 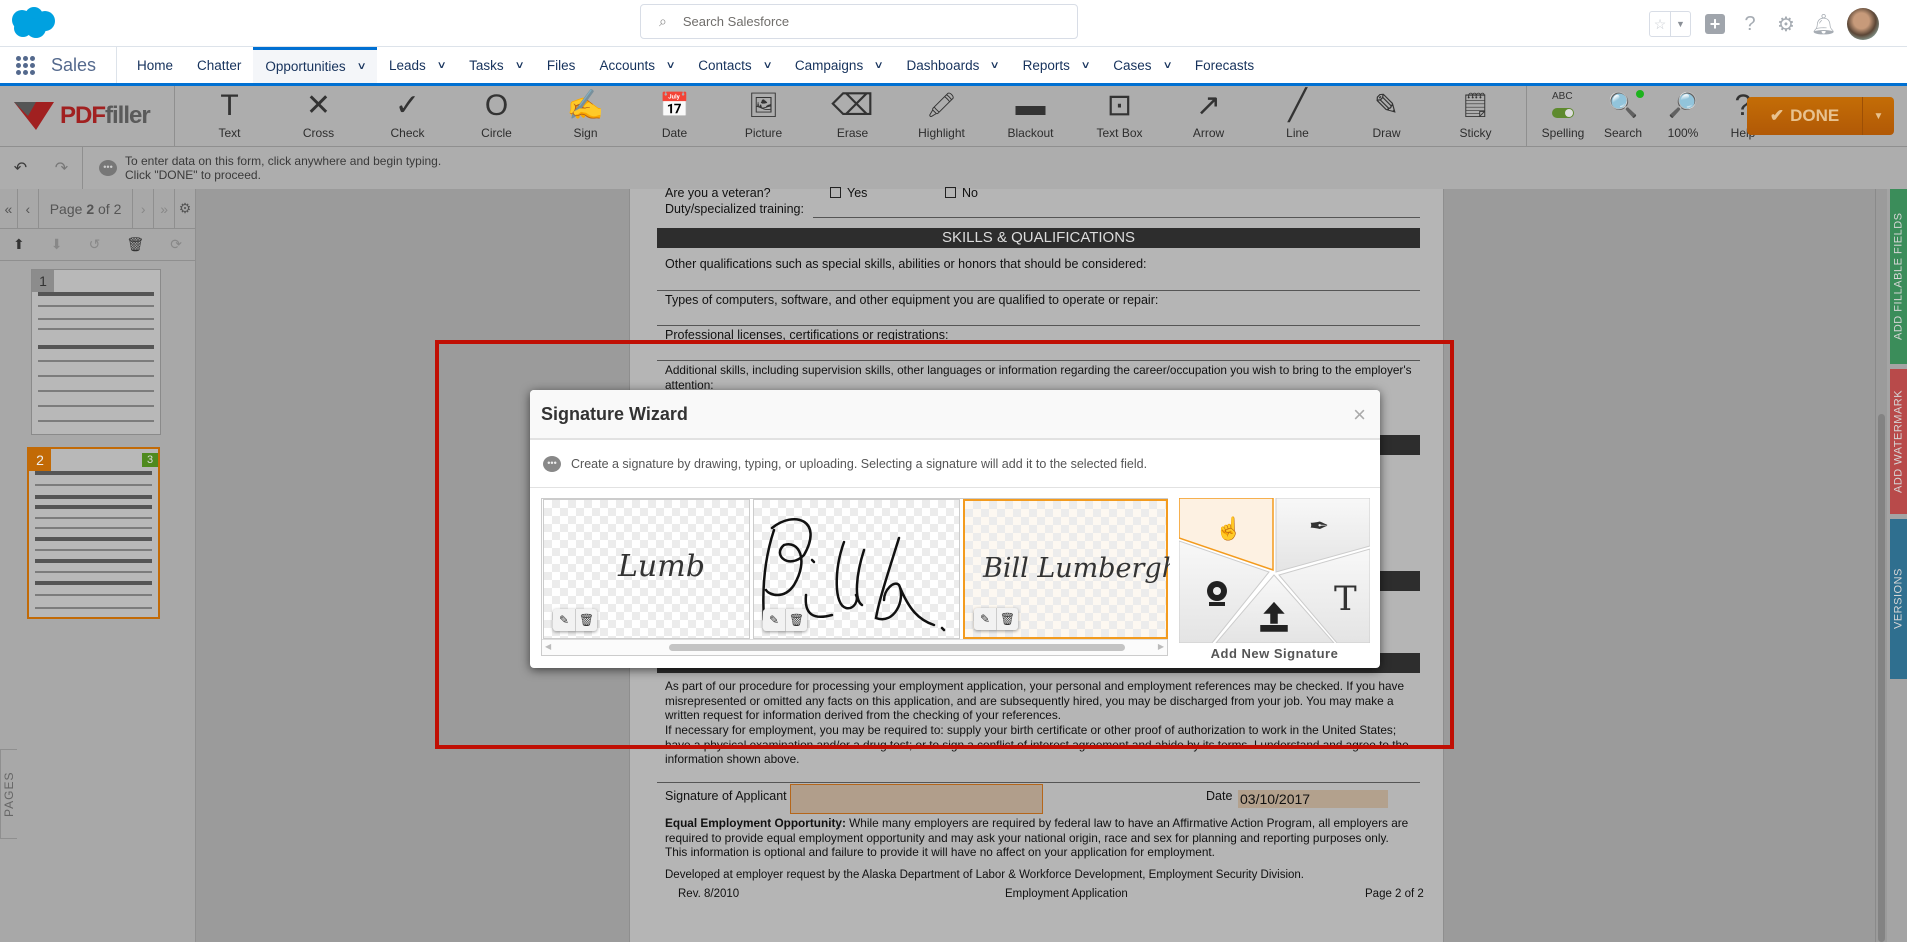 What do you see at coordinates (1878, 116) in the screenshot?
I see `done-dropdown-icon: ▼` at bounding box center [1878, 116].